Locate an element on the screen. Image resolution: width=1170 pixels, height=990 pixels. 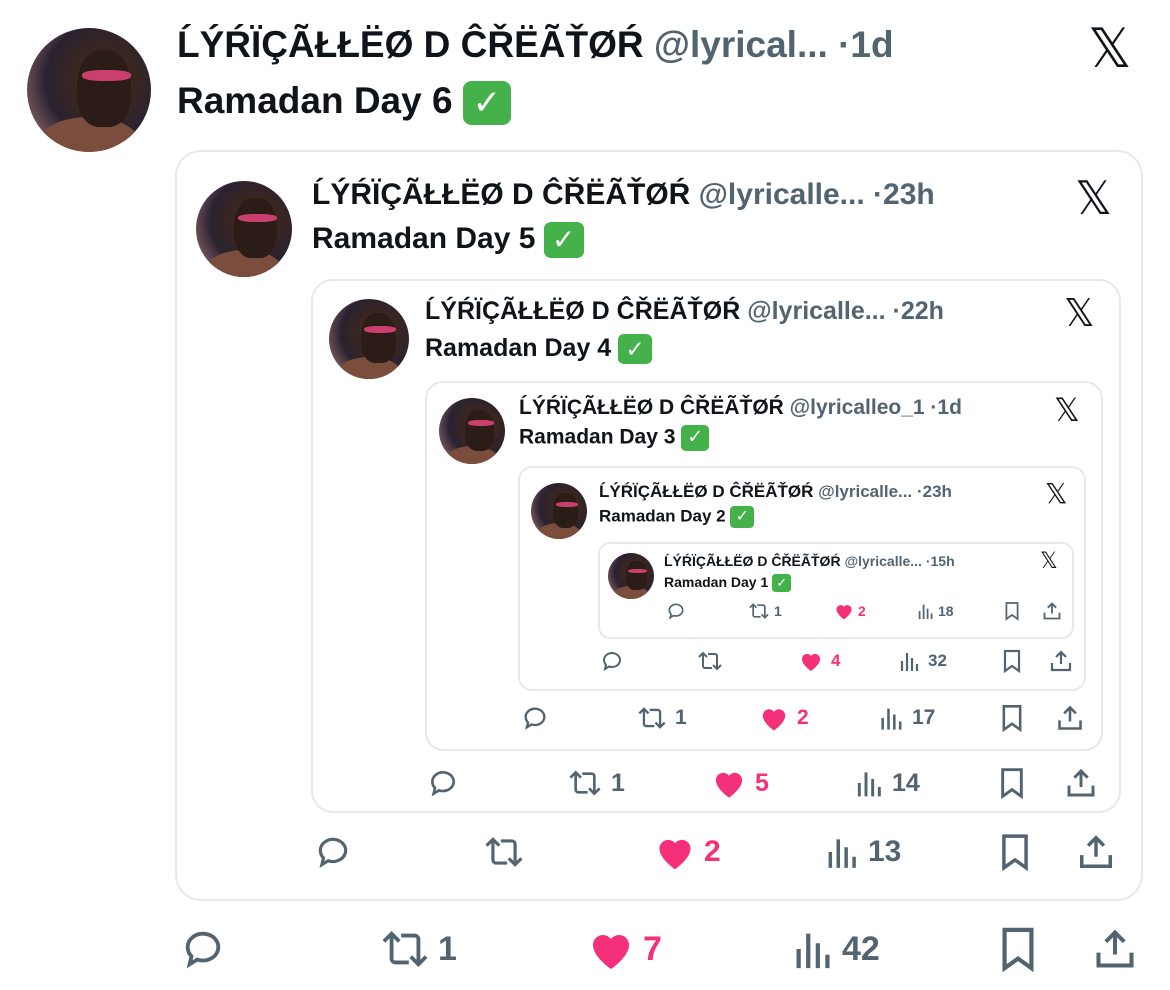
tweet-text: Ramadan Day 1 ✓ is located at coordinates (728, 583).